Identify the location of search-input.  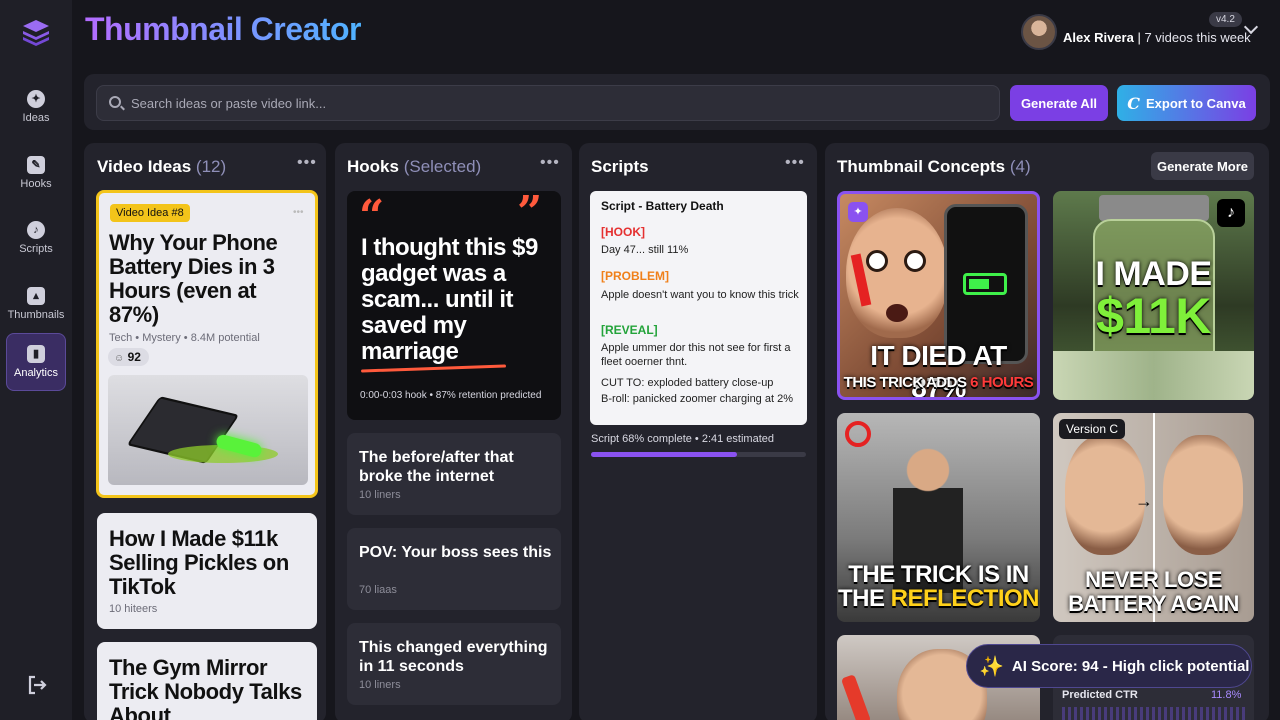
(561, 103).